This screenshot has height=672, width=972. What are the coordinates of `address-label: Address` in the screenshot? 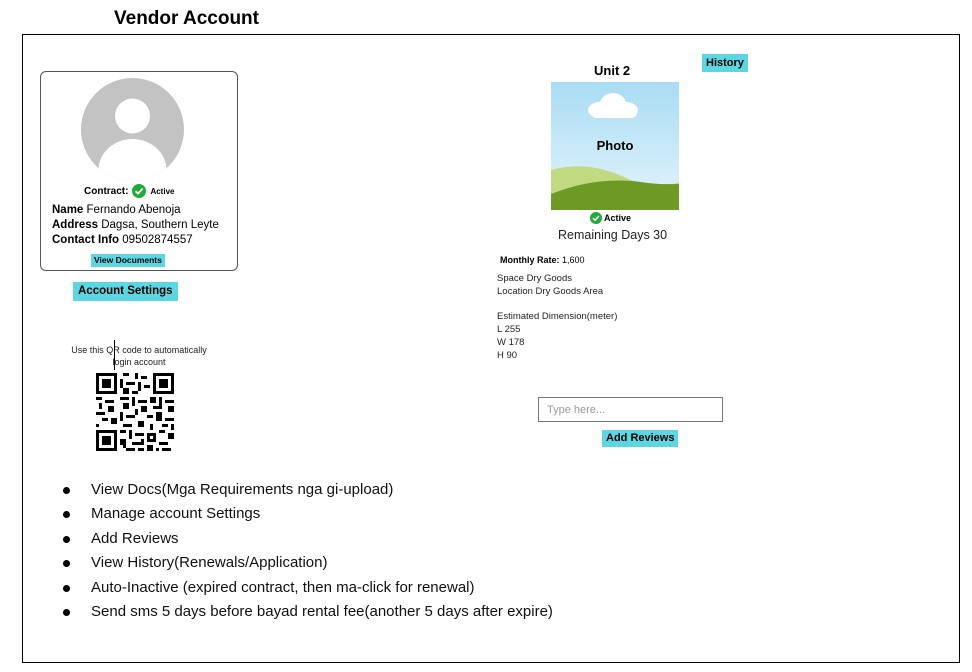 It's located at (75, 225).